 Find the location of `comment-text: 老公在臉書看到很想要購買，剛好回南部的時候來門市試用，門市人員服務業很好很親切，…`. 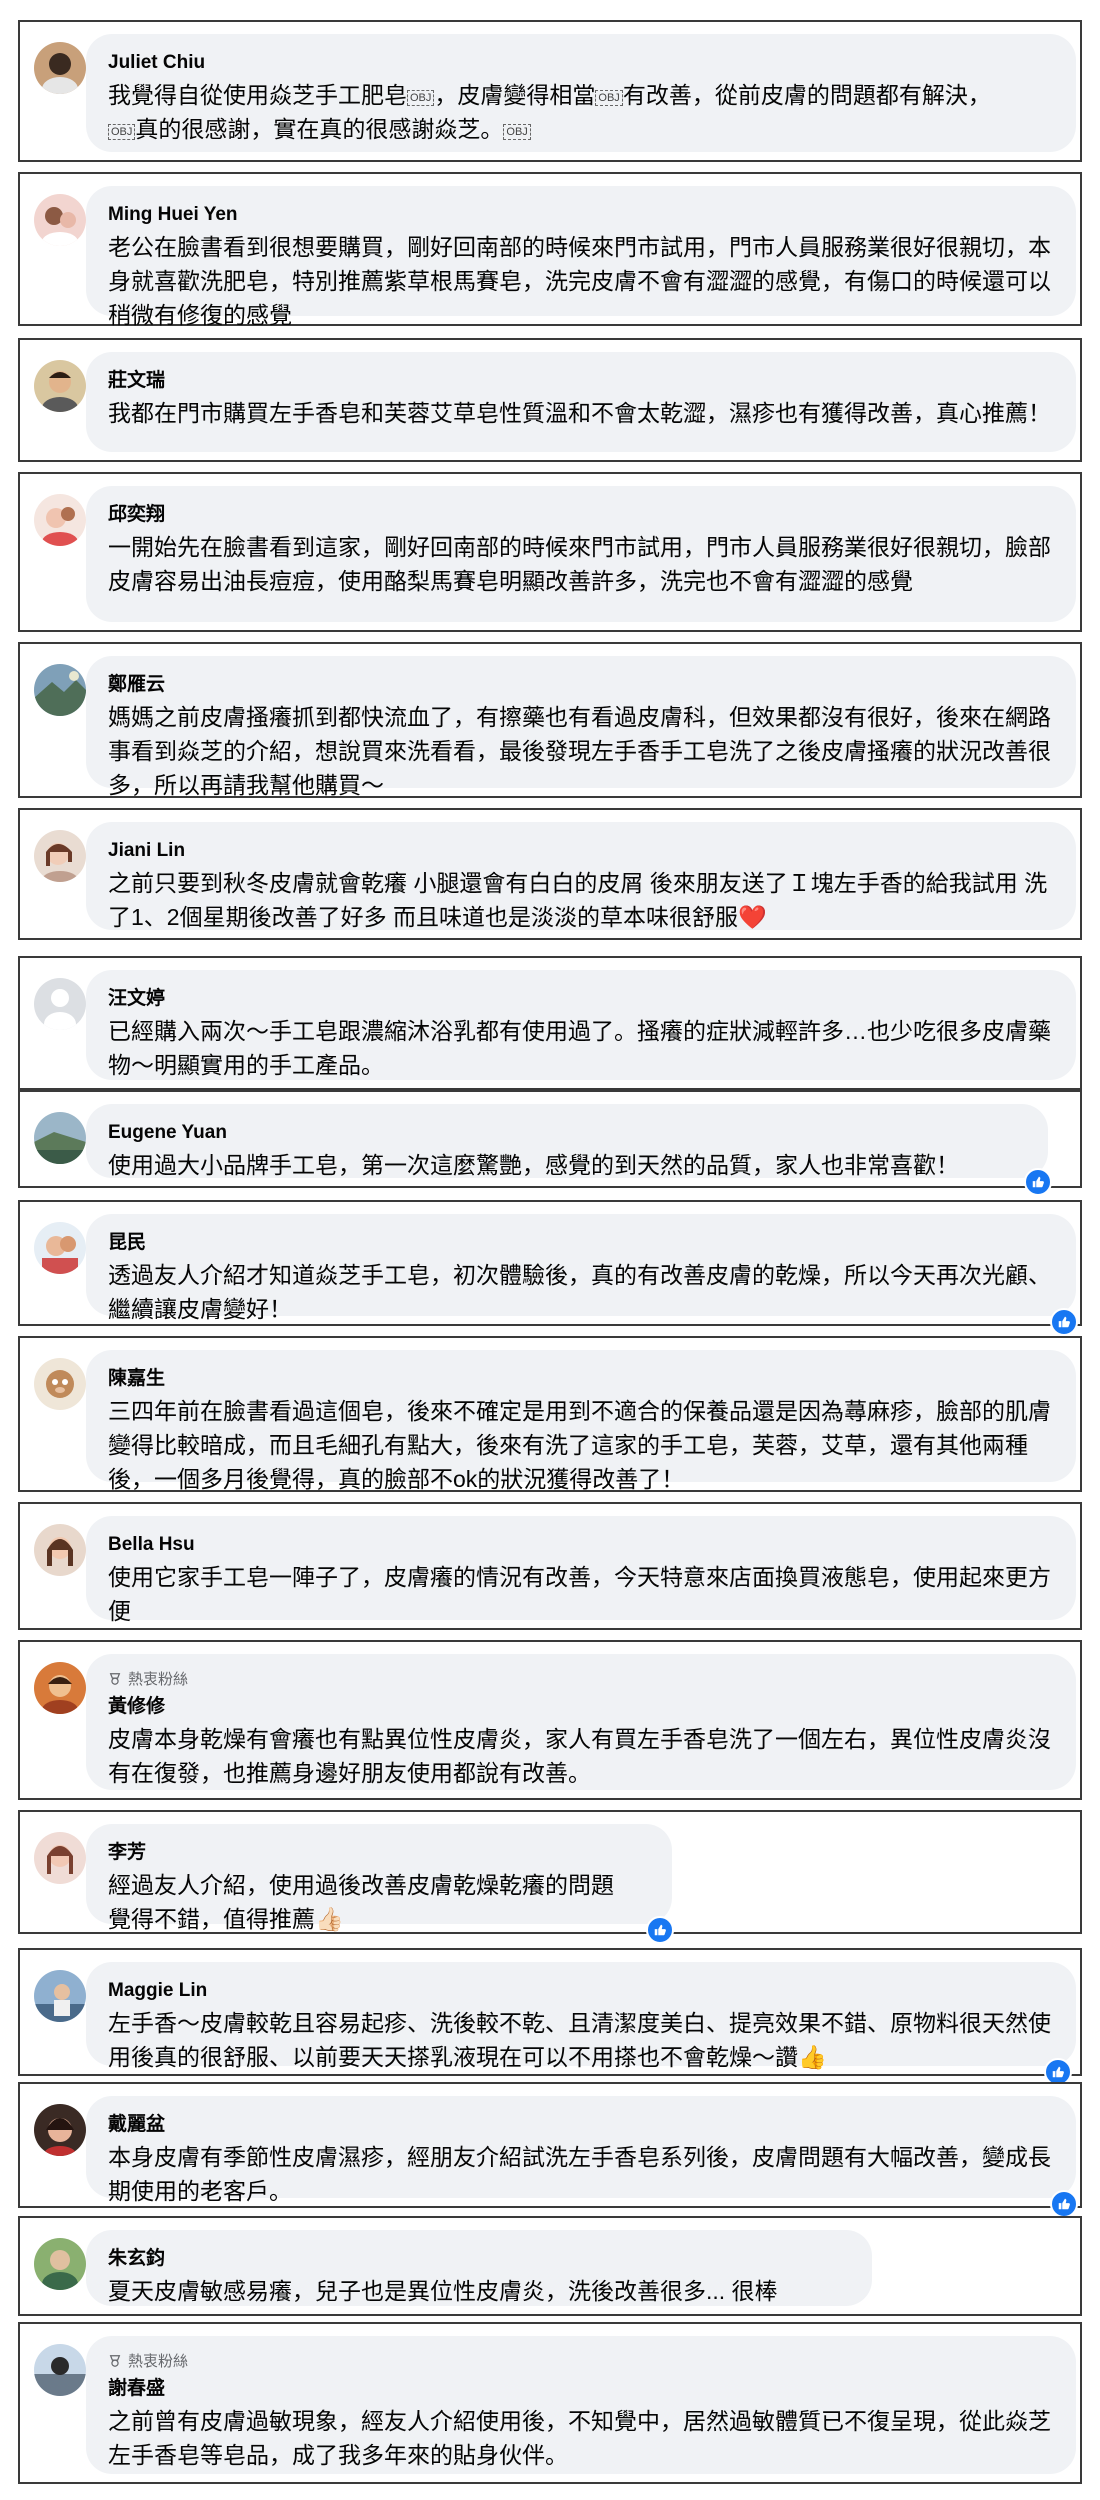

comment-text: 老公在臉書看到很想要購買，剛好回南部的時候來門市試用，門市人員服務業很好很親切，… is located at coordinates (579, 281).